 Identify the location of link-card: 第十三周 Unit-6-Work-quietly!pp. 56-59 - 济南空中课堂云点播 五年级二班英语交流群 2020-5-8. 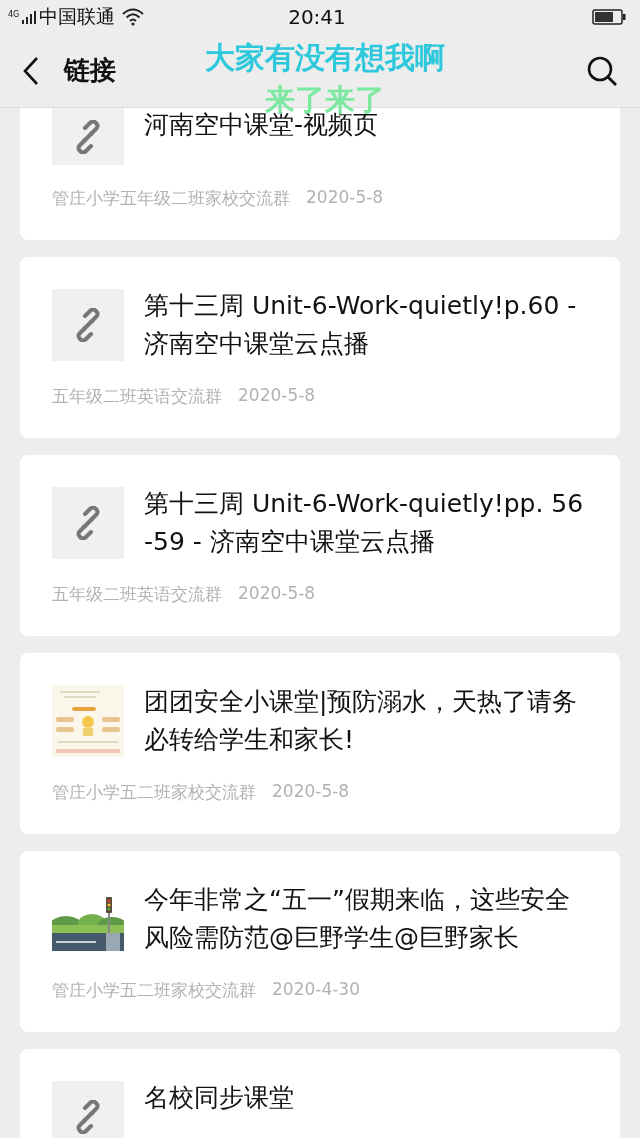
(320, 545).